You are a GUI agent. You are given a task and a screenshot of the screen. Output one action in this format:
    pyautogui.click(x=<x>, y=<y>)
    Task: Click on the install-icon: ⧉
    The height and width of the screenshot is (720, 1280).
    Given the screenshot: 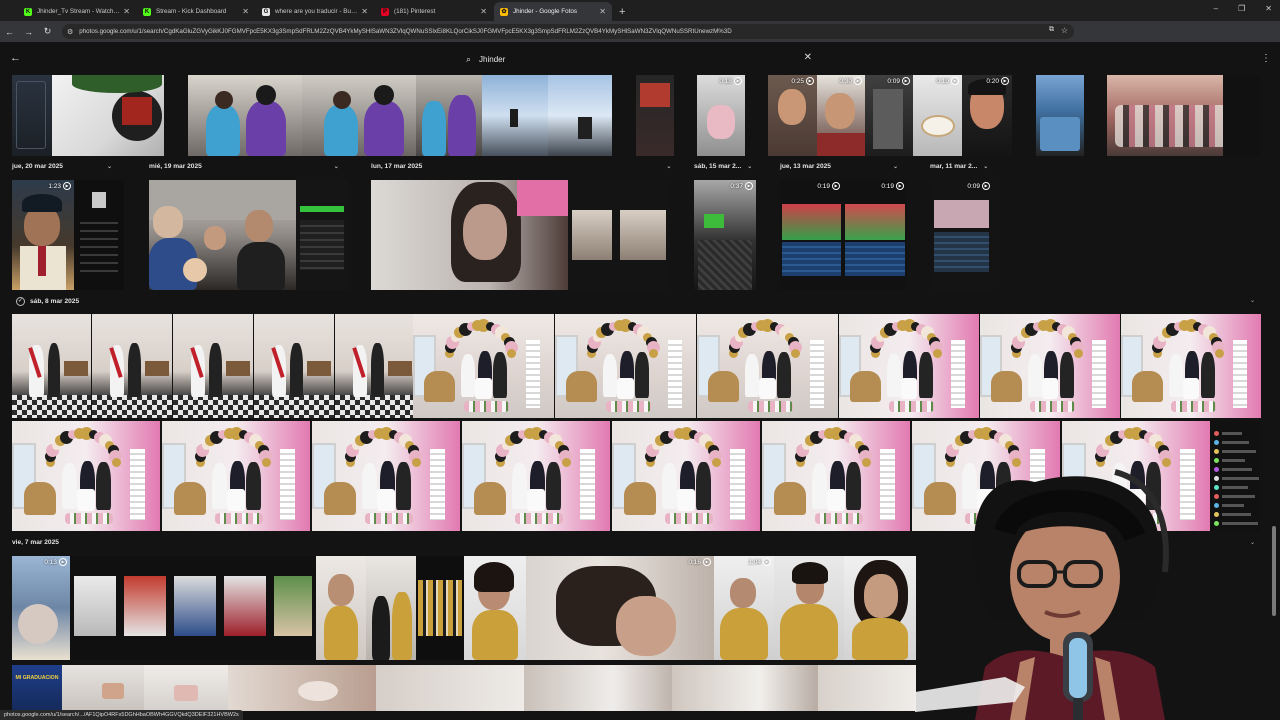 What is the action you would take?
    pyautogui.click(x=1051, y=30)
    